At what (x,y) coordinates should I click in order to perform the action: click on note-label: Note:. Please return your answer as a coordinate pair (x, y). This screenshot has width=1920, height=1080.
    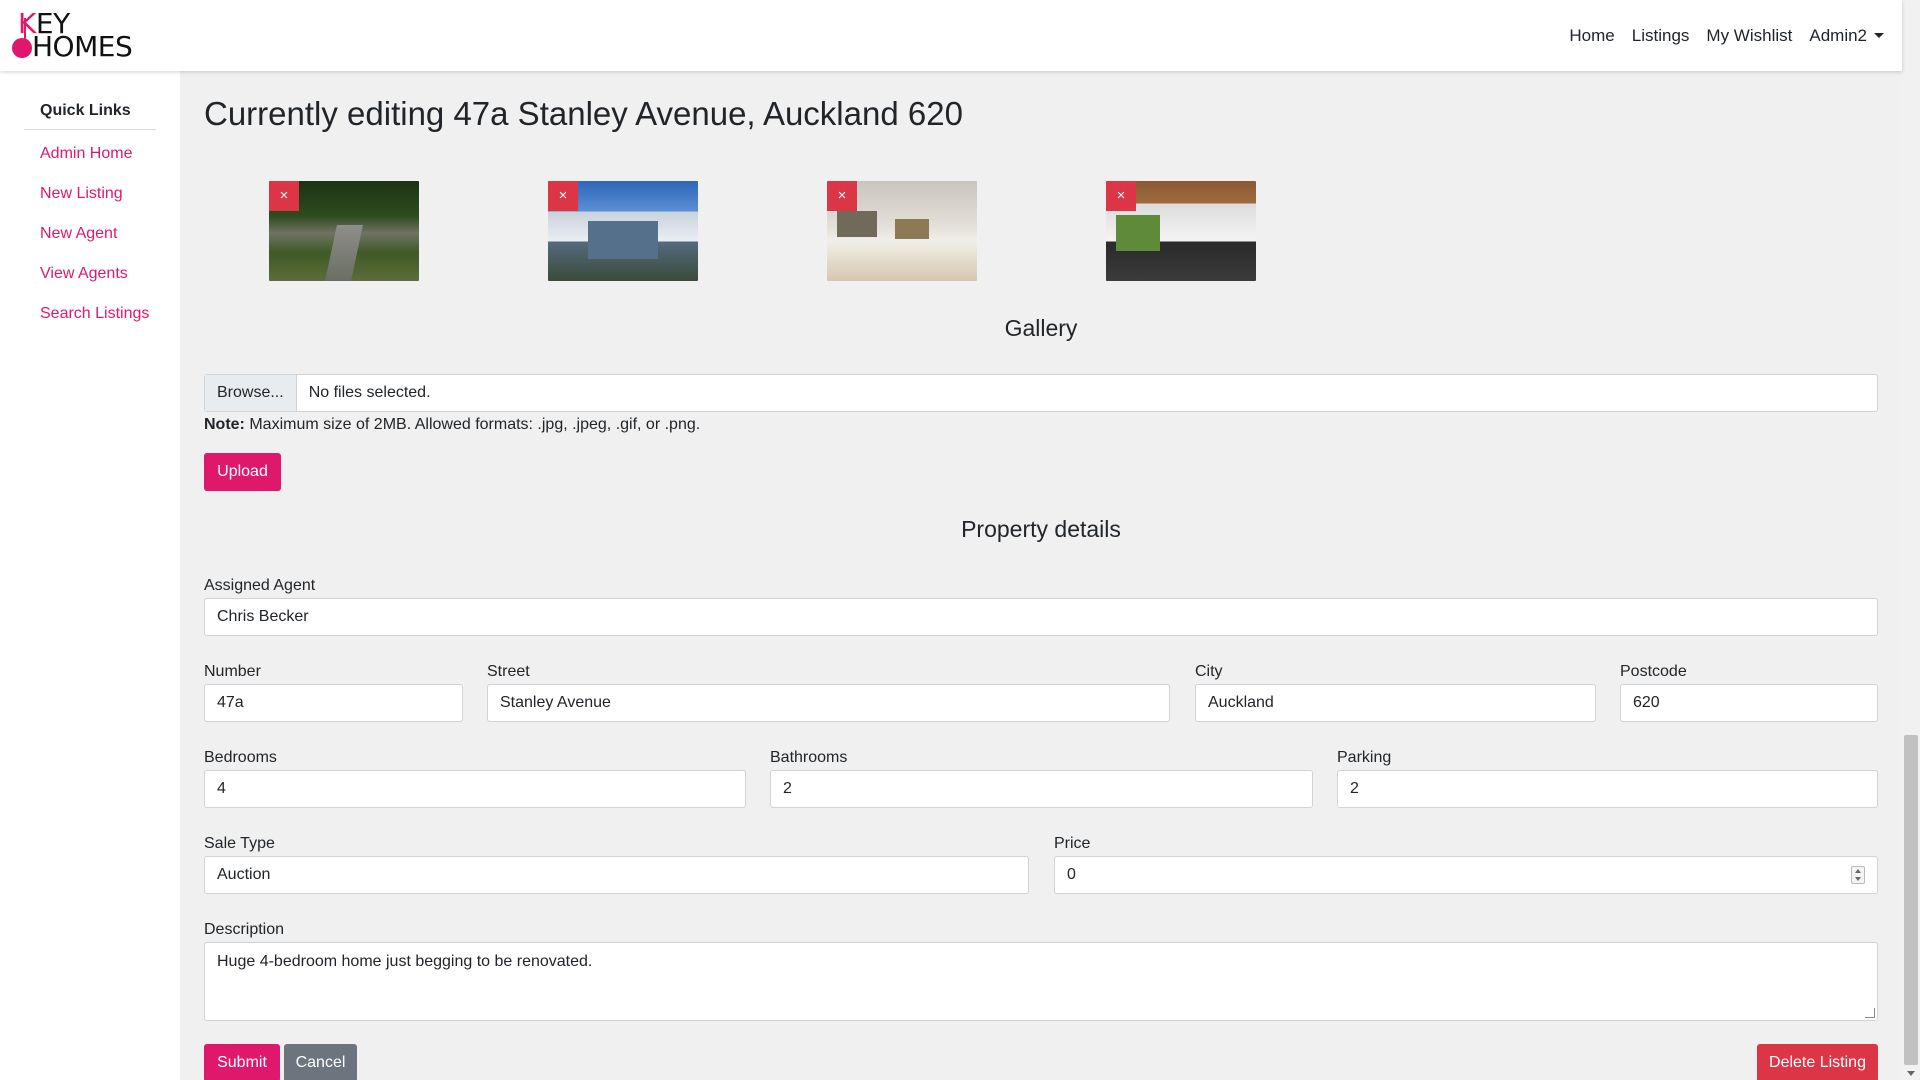
    Looking at the image, I should click on (224, 424).